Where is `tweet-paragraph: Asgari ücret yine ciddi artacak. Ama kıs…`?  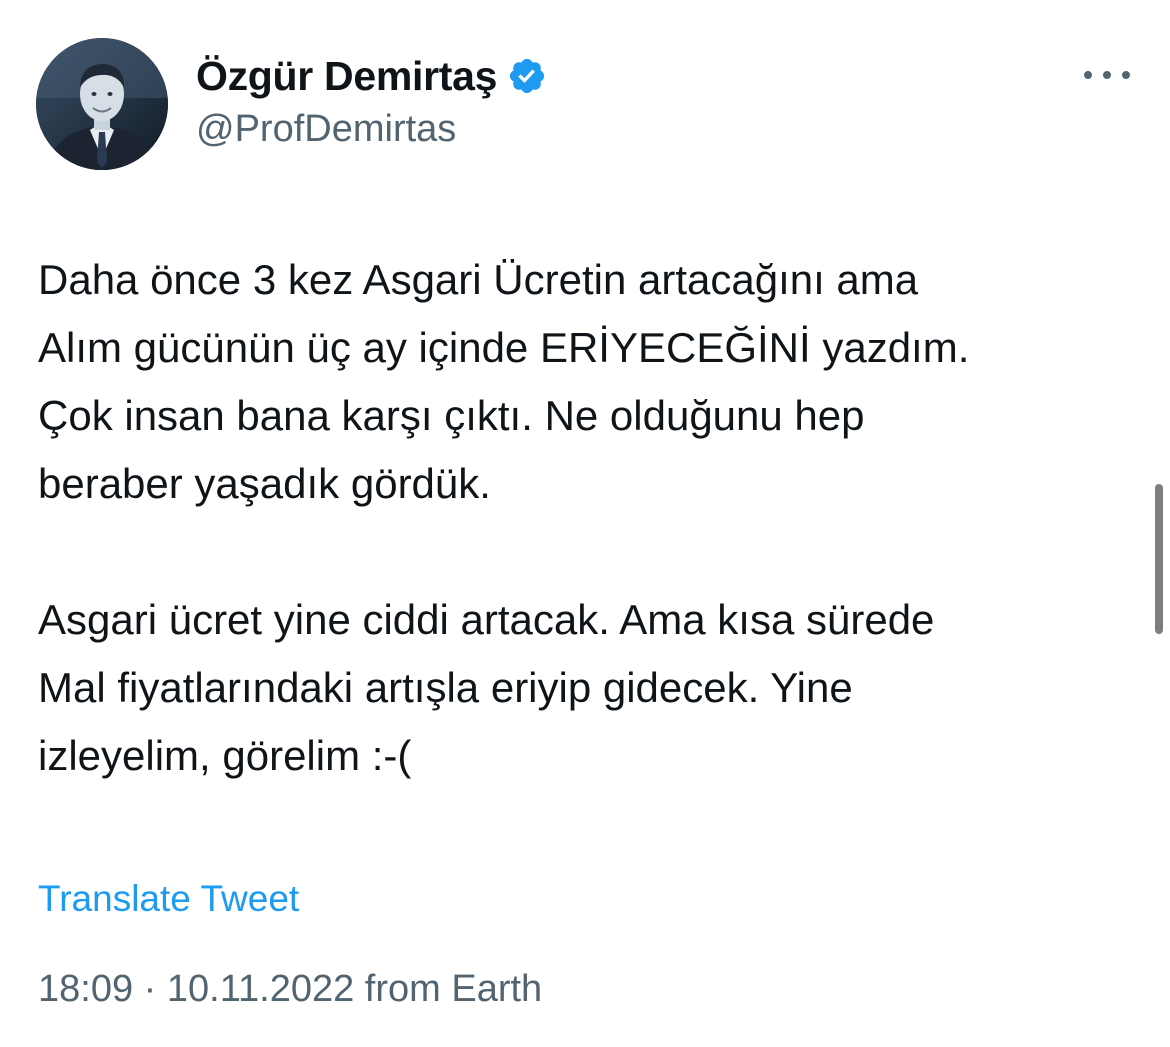
tweet-paragraph: Asgari ücret yine ciddi artacak. Ama kıs… is located at coordinates (486, 687).